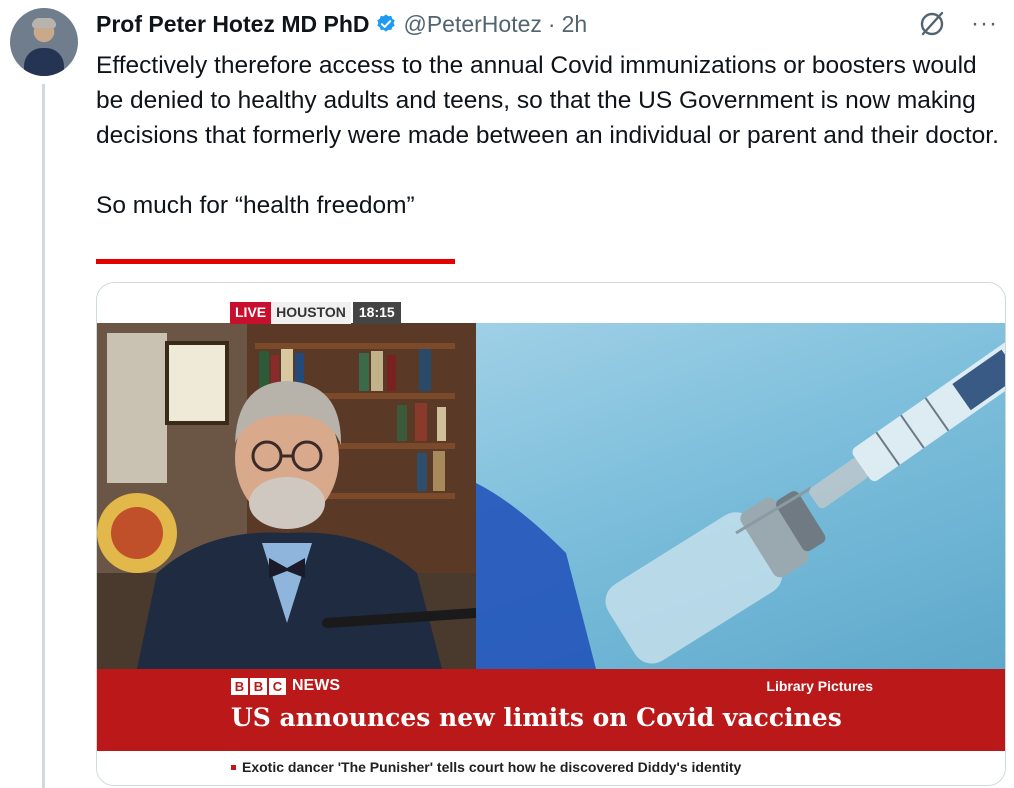  Describe the element at coordinates (376, 313) in the screenshot. I see `clock-label: 18:15` at that location.